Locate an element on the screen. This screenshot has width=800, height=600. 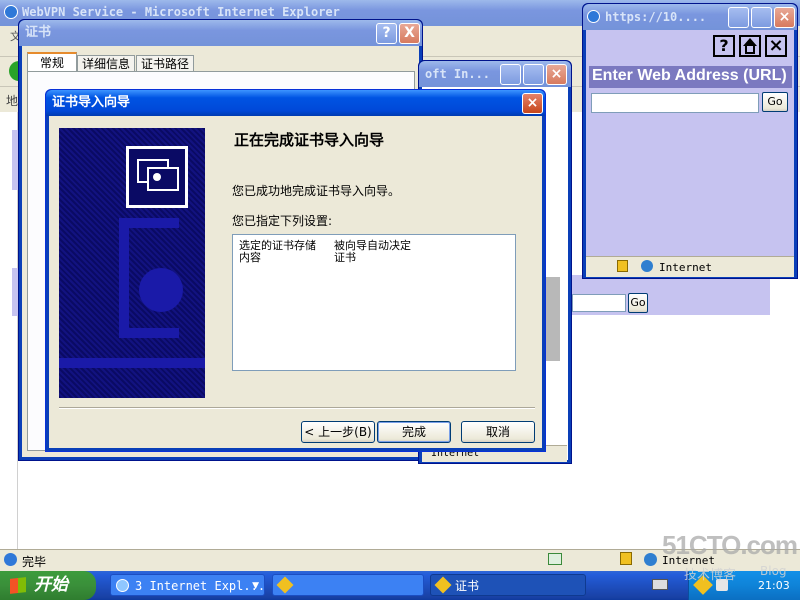
taskbar-item-ie: 3 Internet Expl... ▼ is located at coordinates (187, 585).